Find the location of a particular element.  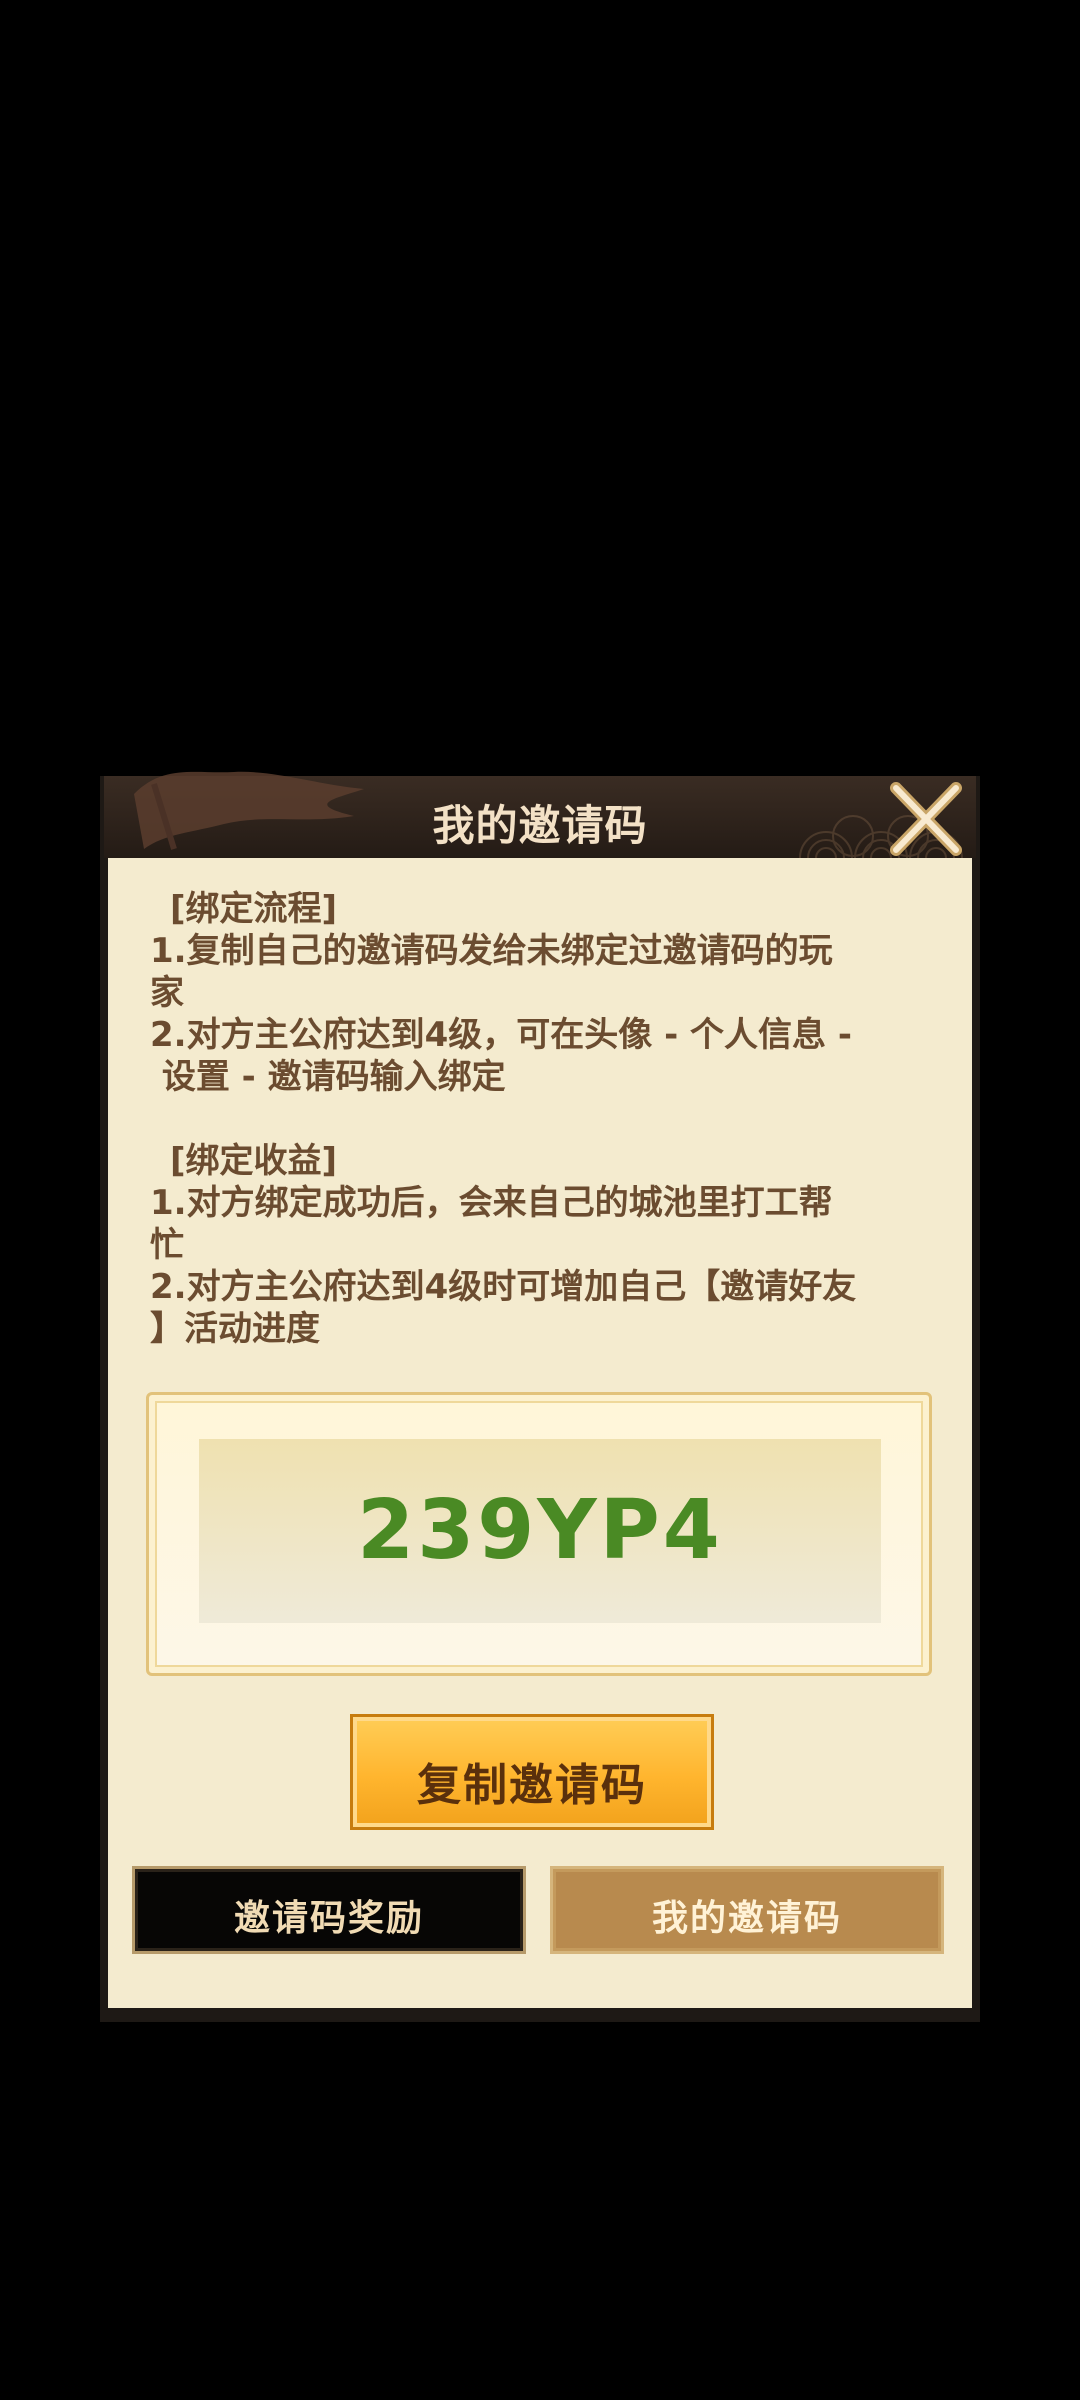

copy-invite-code-button: 复制邀请码 is located at coordinates (532, 1772).